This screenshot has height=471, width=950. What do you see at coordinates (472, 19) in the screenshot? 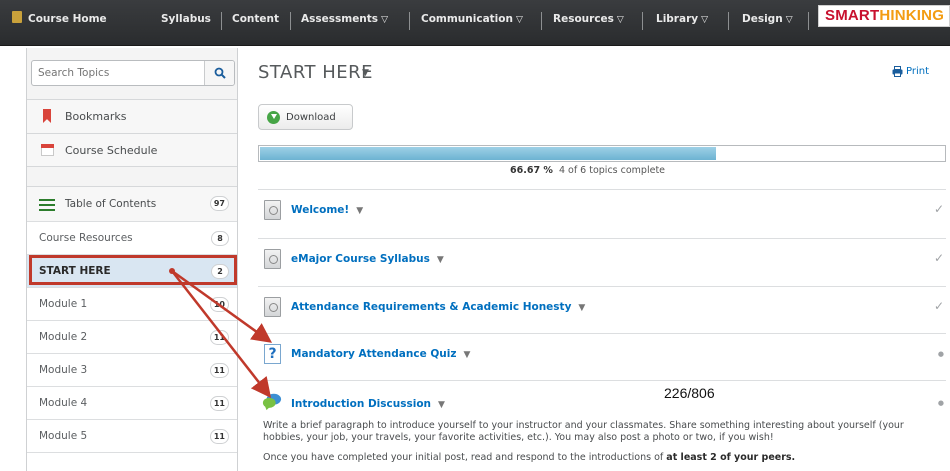
I see `nav-communication: Communication ▽` at bounding box center [472, 19].